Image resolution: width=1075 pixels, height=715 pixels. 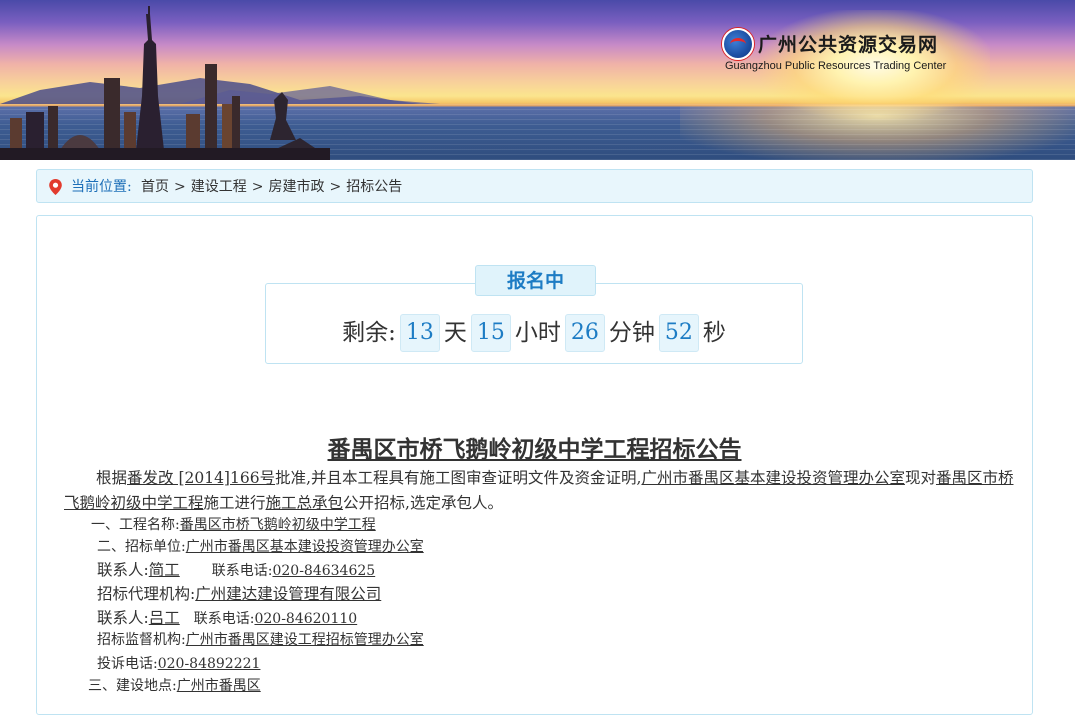 I want to click on location-line: 三、建设地点:广州市番禺区, so click(x=174, y=685).